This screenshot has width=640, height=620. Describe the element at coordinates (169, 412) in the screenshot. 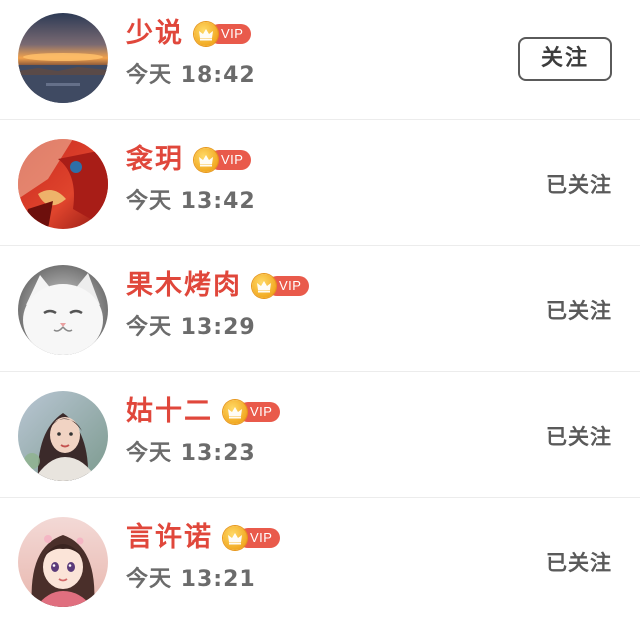

I see `username: 姑十二` at that location.